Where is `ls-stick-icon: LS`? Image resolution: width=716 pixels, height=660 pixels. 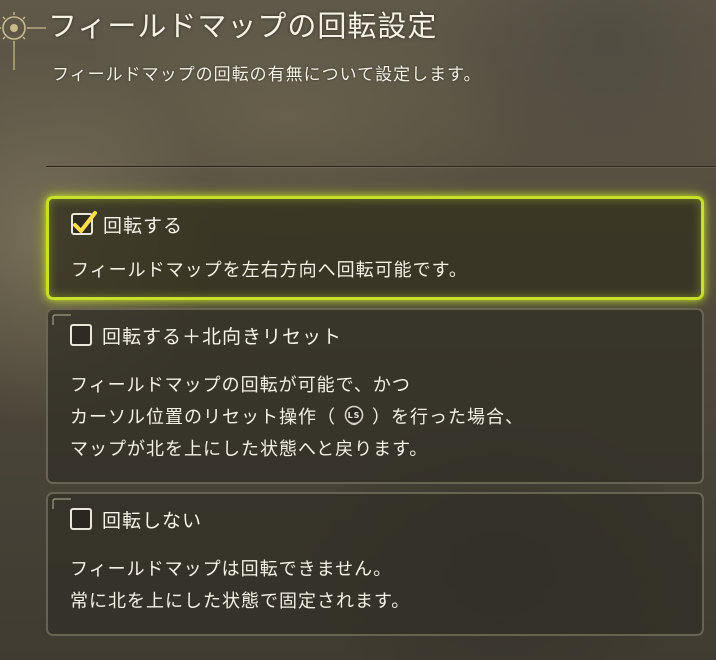 ls-stick-icon: LS is located at coordinates (354, 415).